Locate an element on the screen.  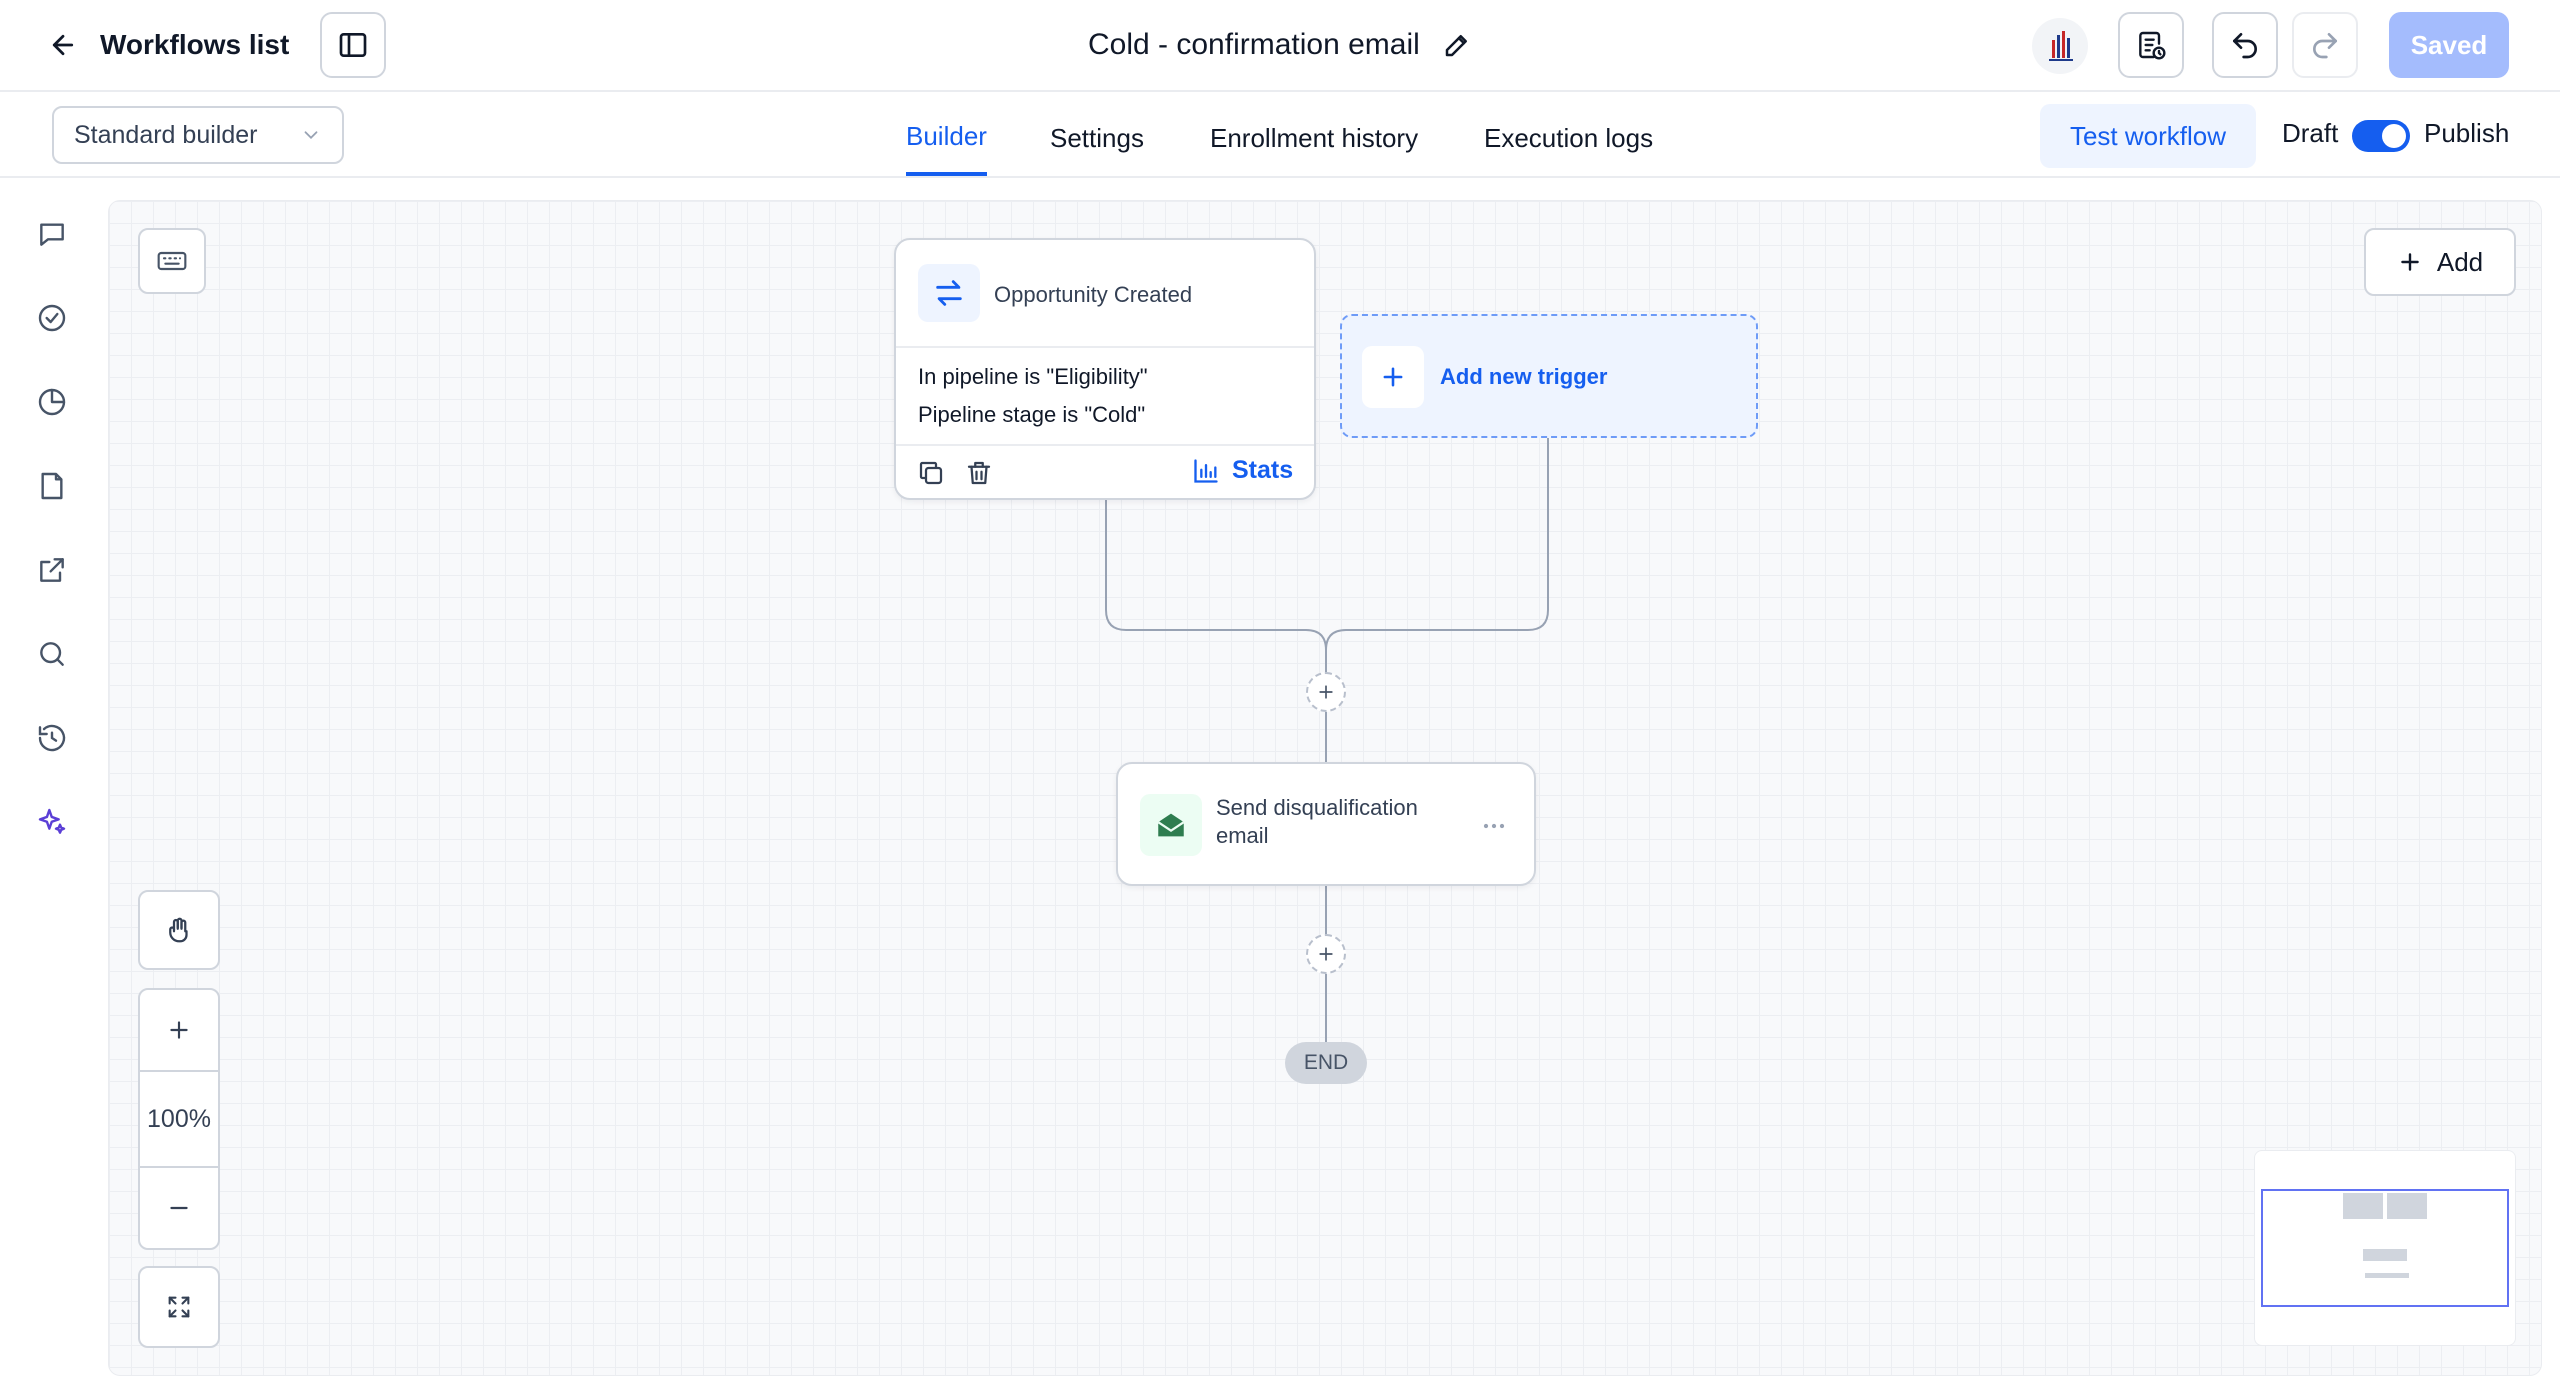
history-icon is located at coordinates (52, 738).